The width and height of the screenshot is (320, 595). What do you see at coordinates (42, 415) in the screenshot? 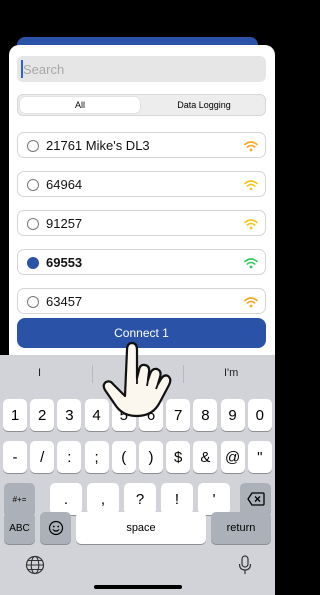
I see `key-2: 2` at bounding box center [42, 415].